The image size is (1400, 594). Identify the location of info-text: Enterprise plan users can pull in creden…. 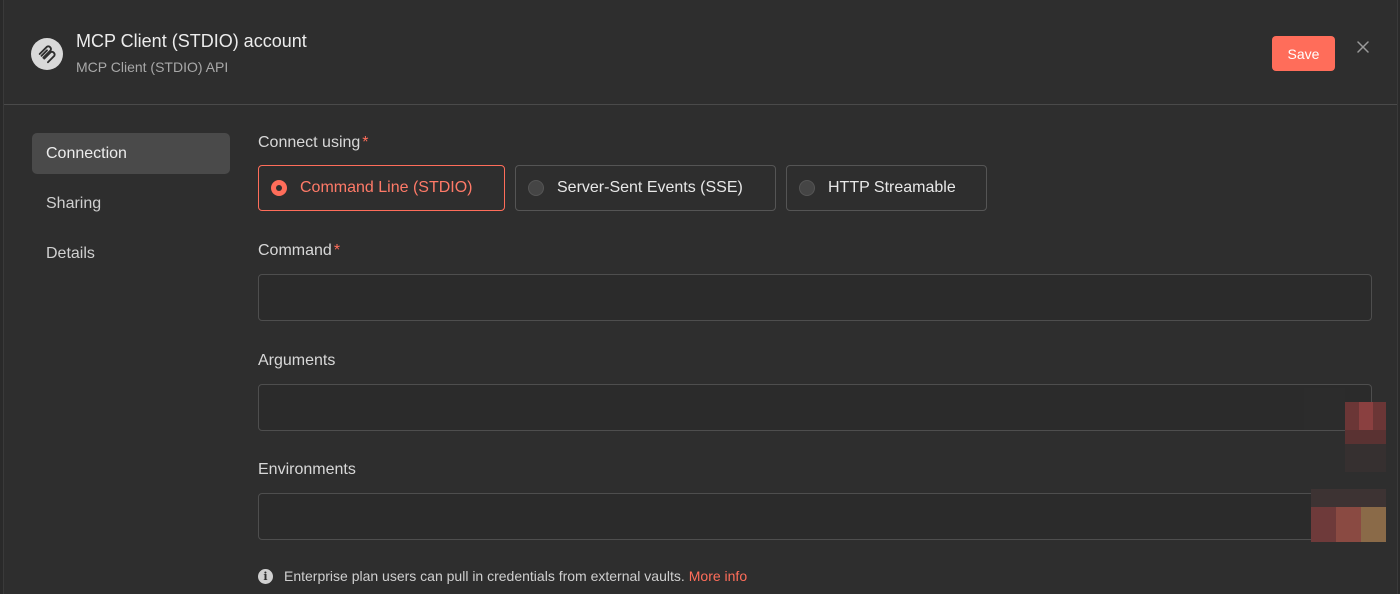
(484, 576).